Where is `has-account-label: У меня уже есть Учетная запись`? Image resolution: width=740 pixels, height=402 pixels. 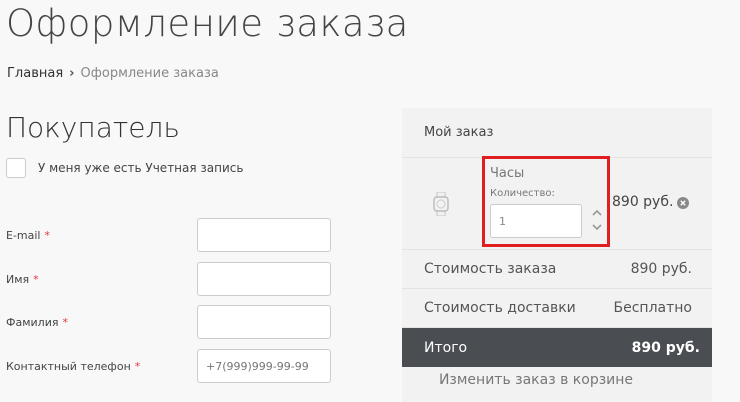
has-account-label: У меня уже есть Учетная запись is located at coordinates (141, 168).